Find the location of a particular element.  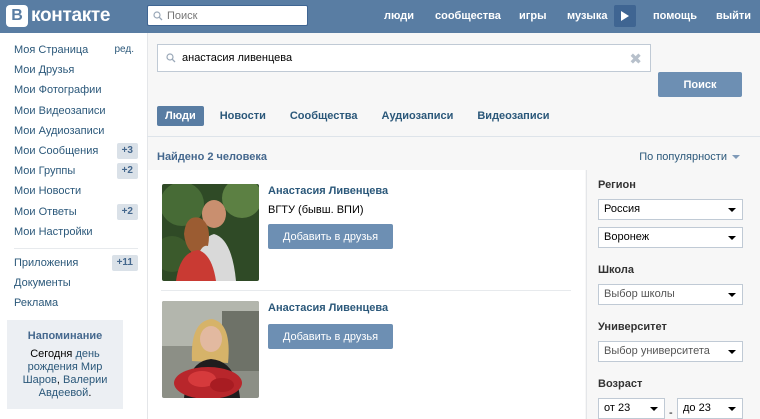

menu-my-groups: Мои Группы +2 is located at coordinates (76, 173).